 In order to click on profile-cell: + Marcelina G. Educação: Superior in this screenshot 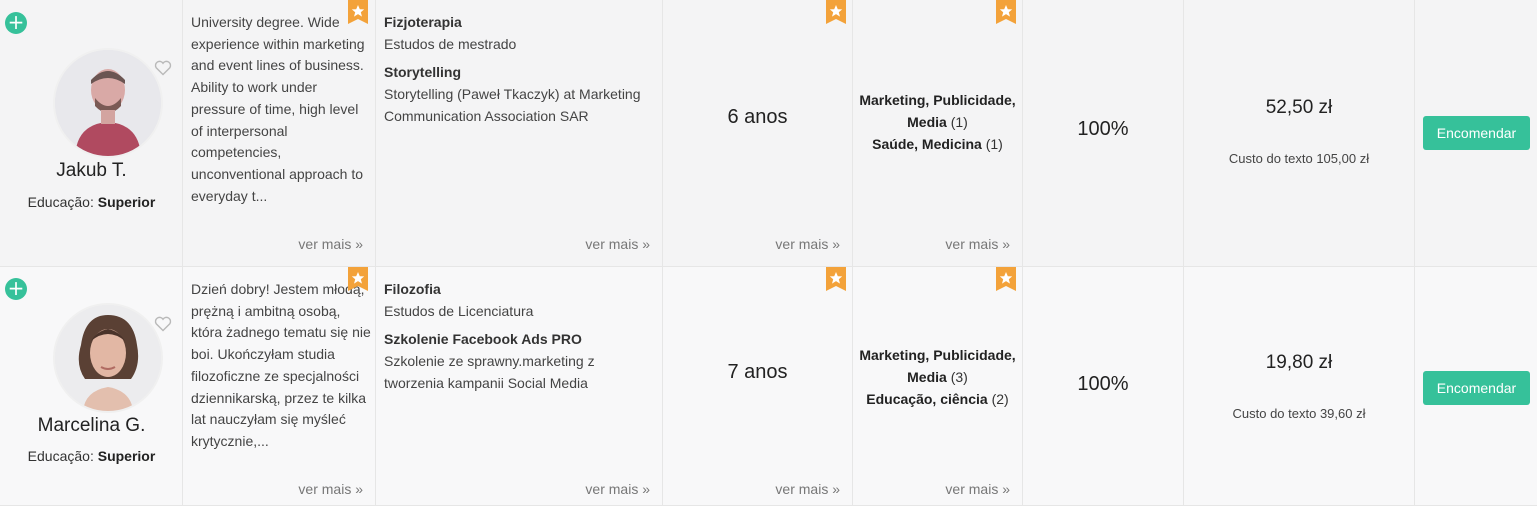, I will do `click(91, 386)`.